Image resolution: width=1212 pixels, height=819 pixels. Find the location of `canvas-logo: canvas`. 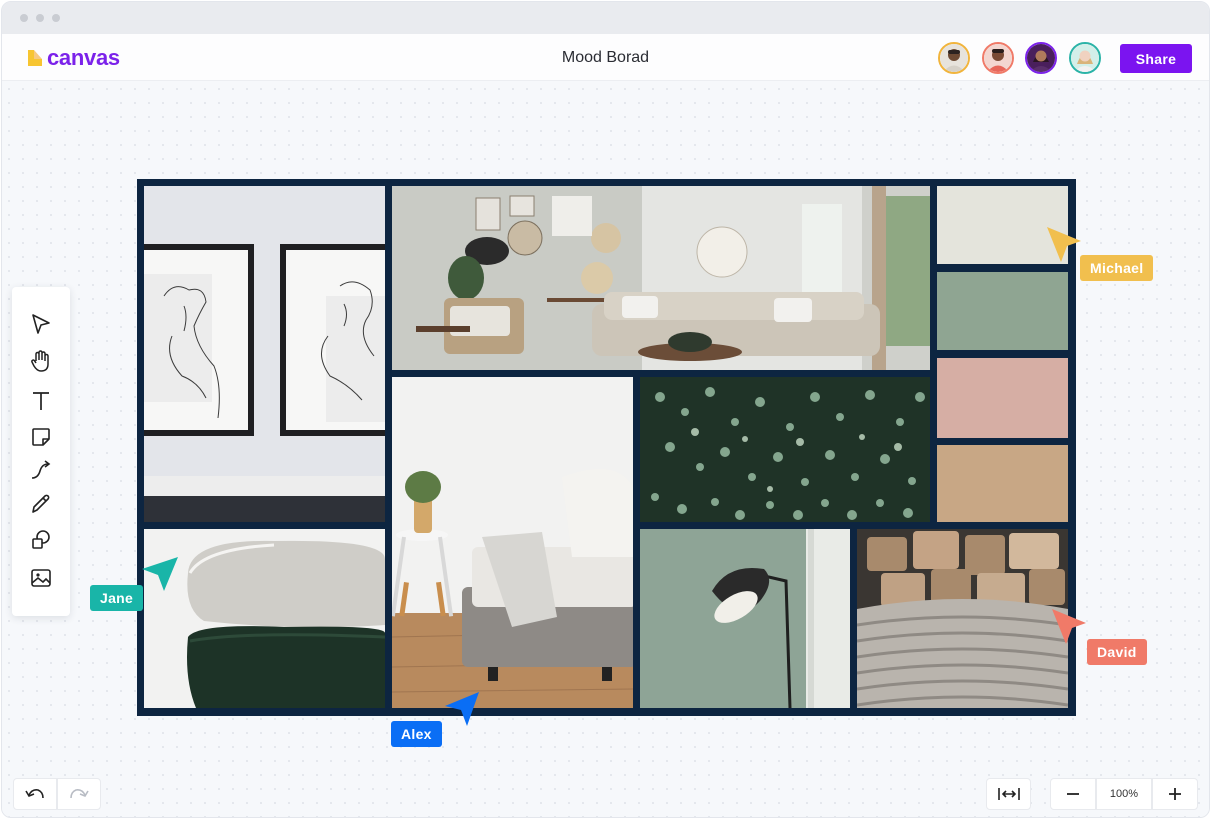

canvas-logo: canvas is located at coordinates (73, 57).